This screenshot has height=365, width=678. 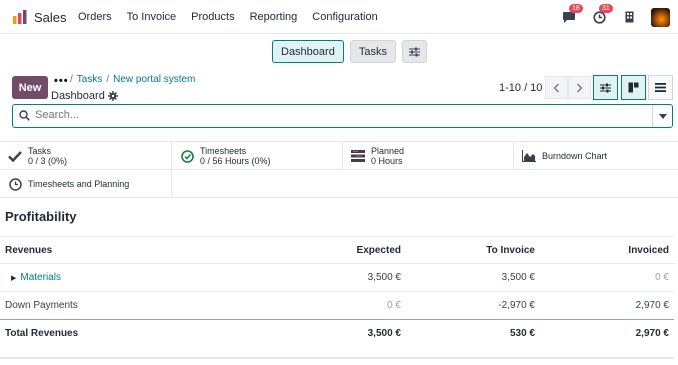 I want to click on more-actions-button: •••, so click(x=61, y=81).